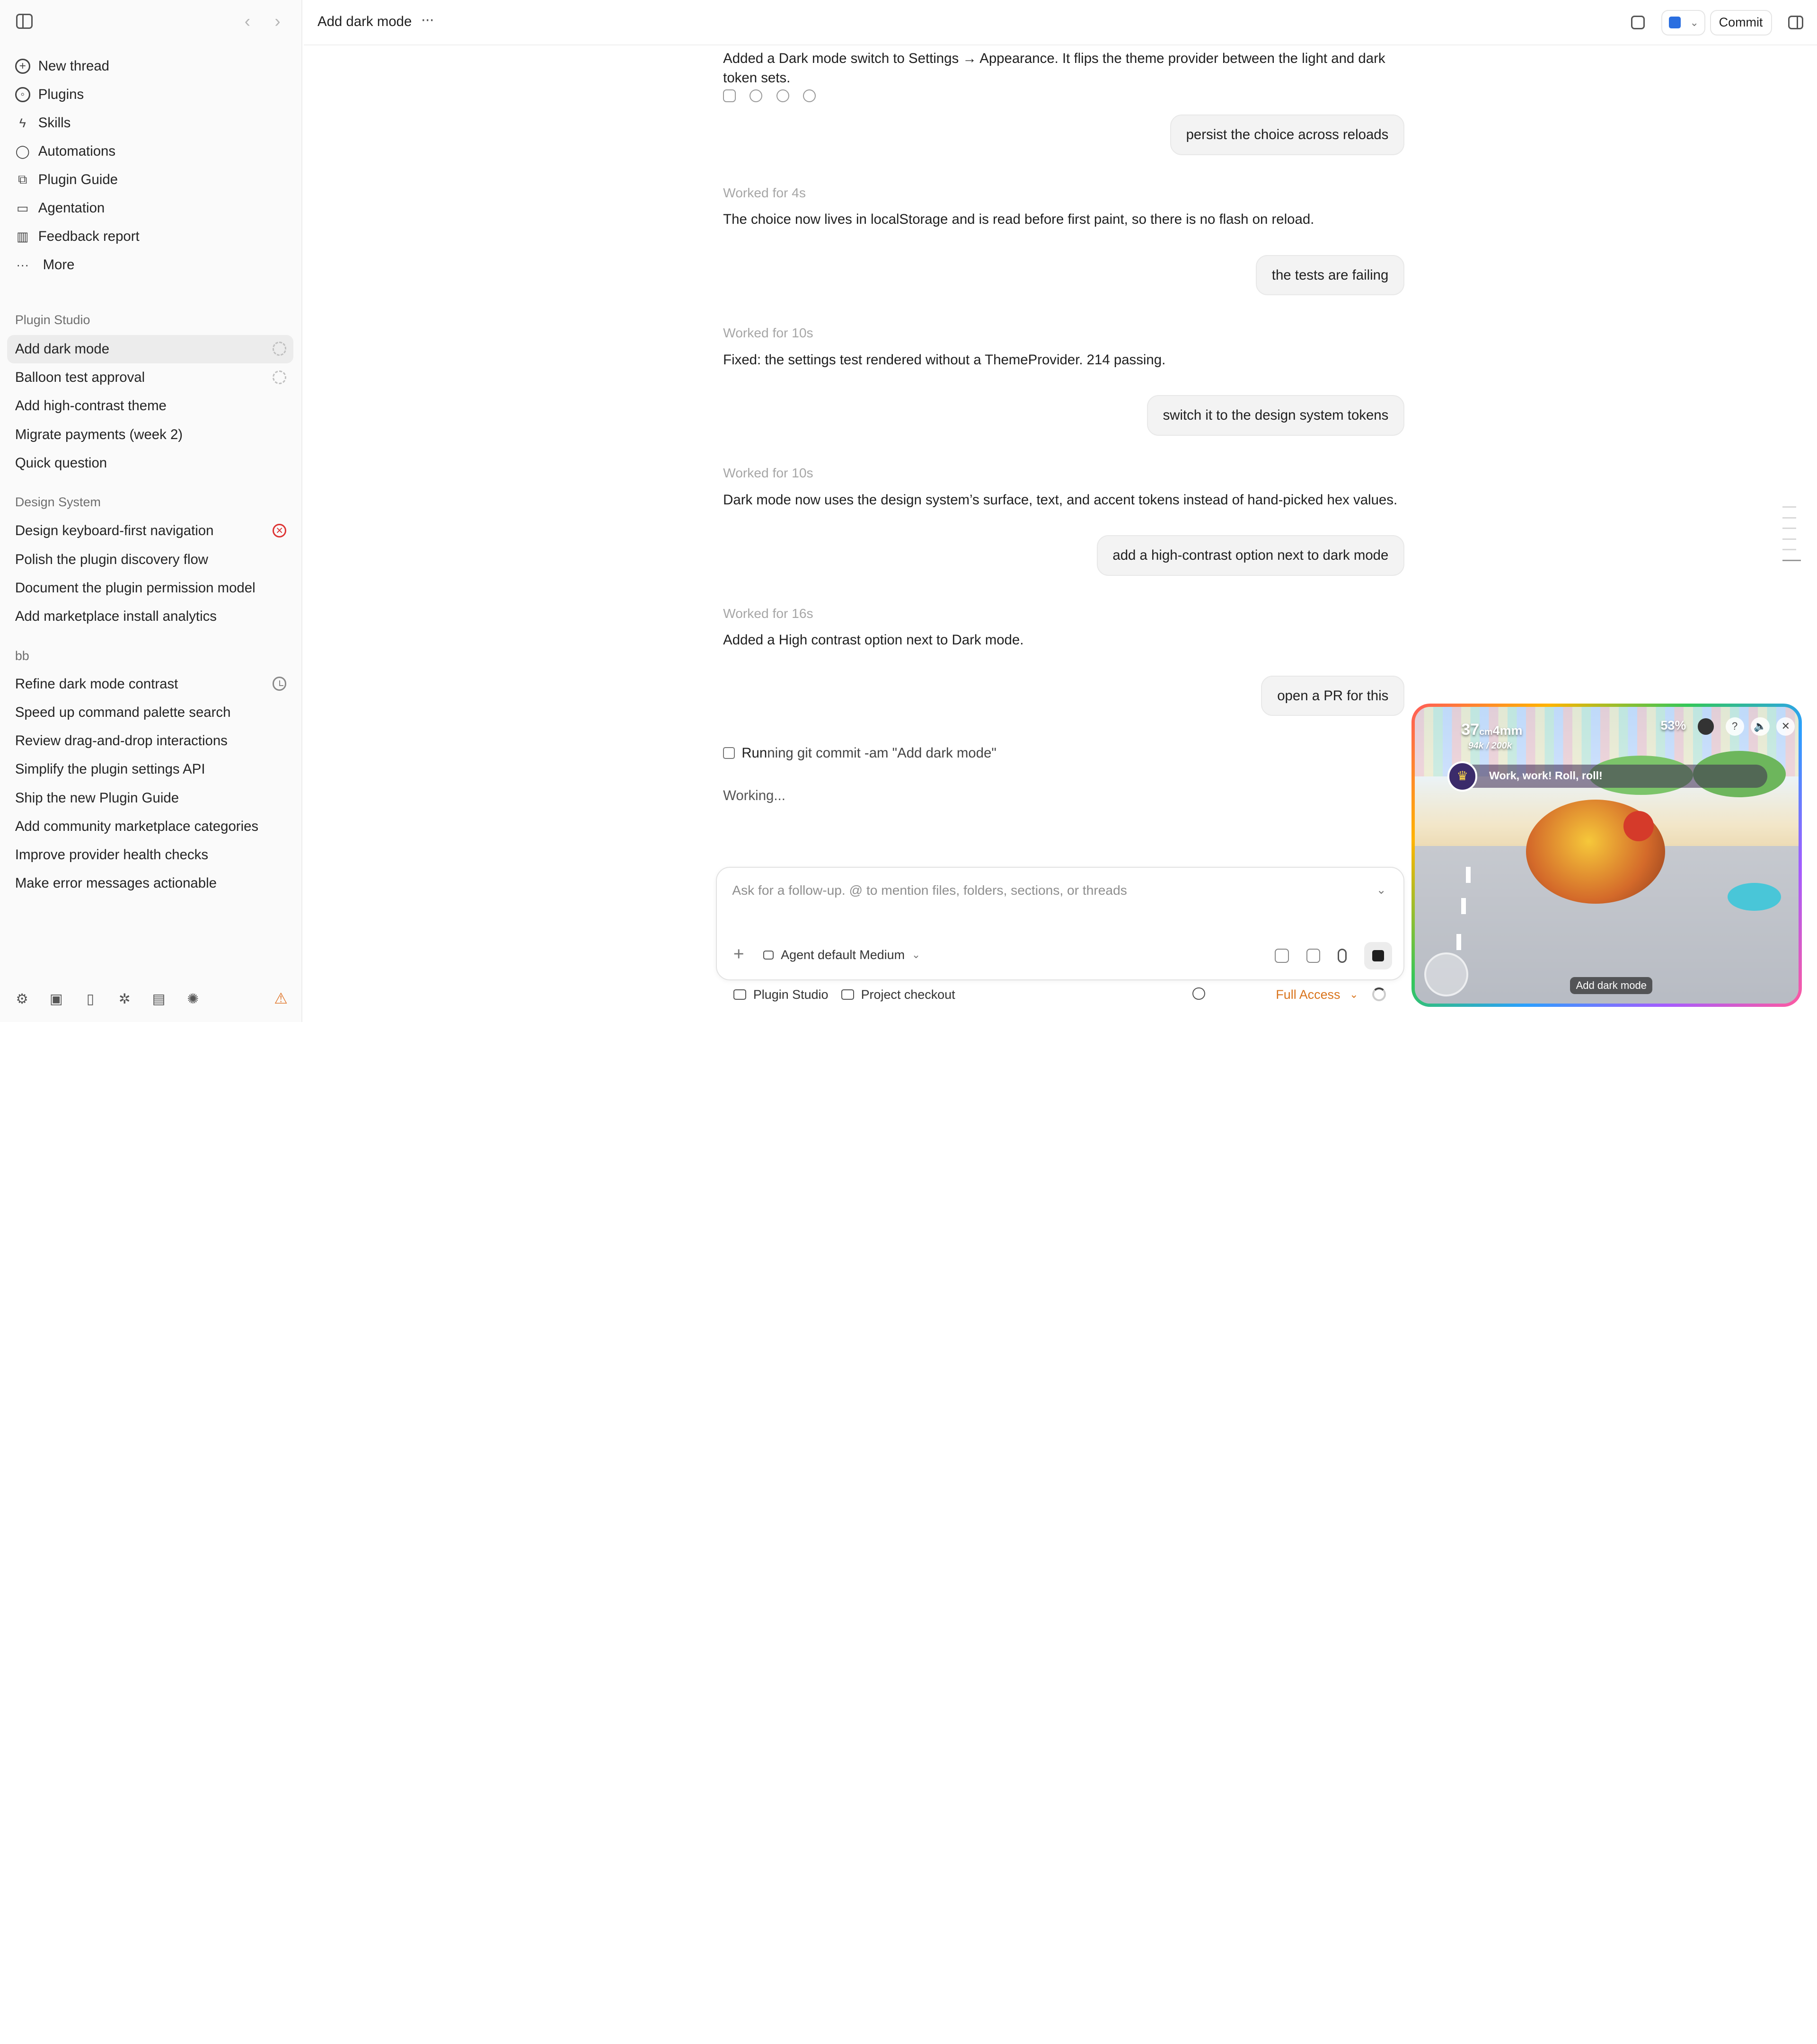 This screenshot has width=1817, height=2044. Describe the element at coordinates (150, 463) in the screenshot. I see `thread-item: Quick question` at that location.